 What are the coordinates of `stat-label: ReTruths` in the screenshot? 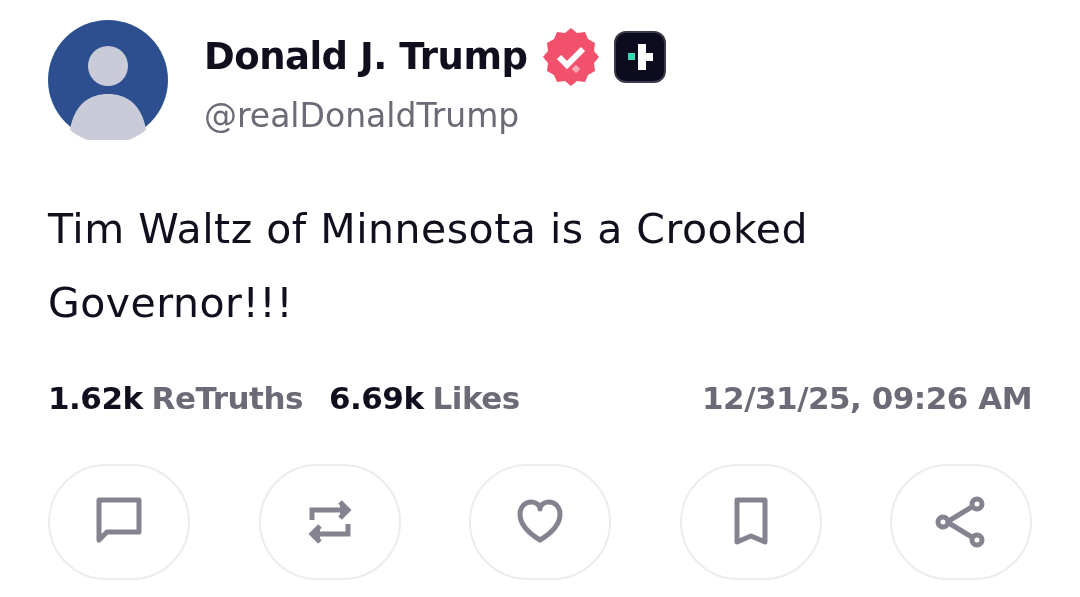 It's located at (227, 398).